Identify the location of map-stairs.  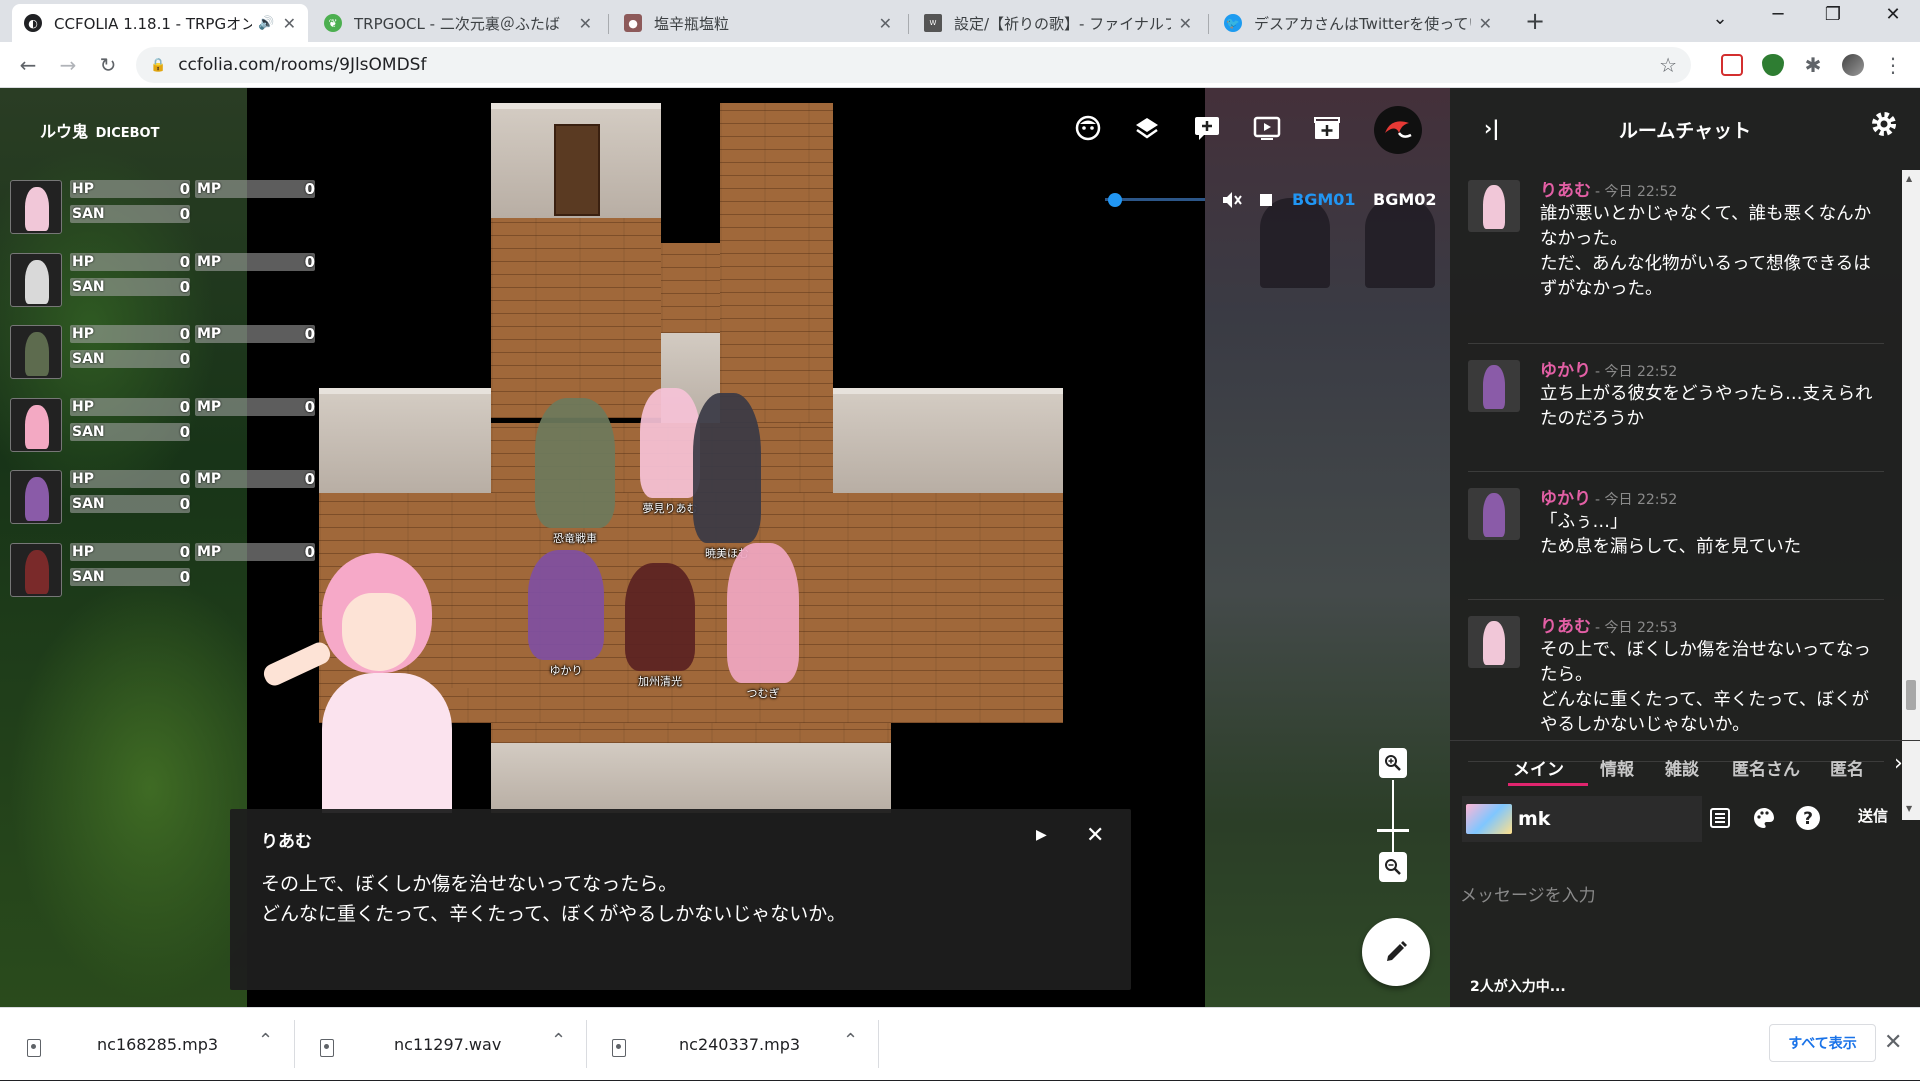
(776, 263).